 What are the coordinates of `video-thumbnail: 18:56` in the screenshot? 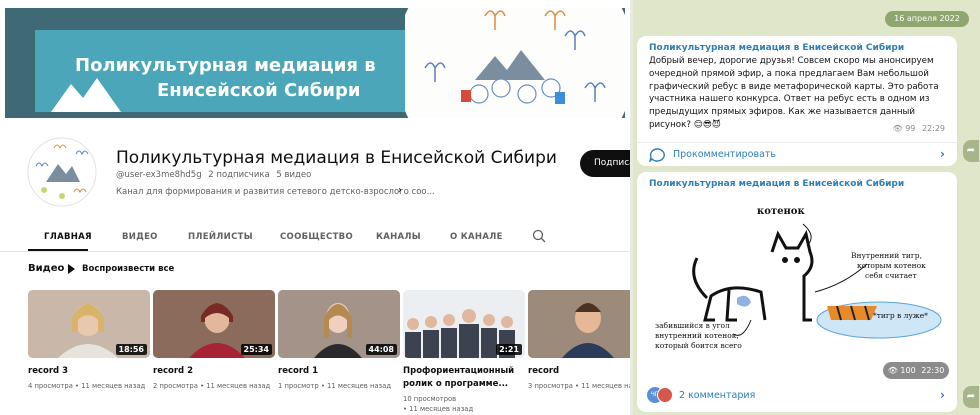 It's located at (89, 324).